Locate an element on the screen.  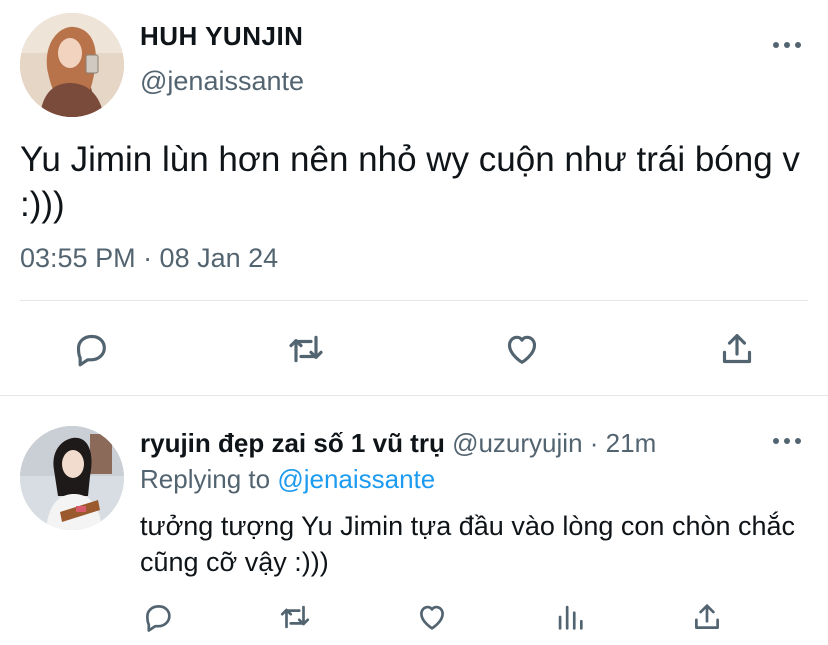
replying-to-mention: @jenaissante is located at coordinates (356, 479).